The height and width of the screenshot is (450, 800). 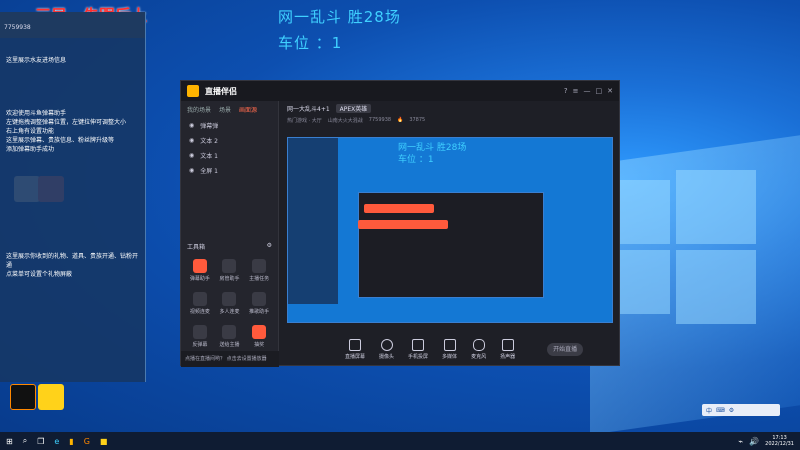 What do you see at coordinates (576, 91) in the screenshot?
I see `menu-icon: ≡` at bounding box center [576, 91].